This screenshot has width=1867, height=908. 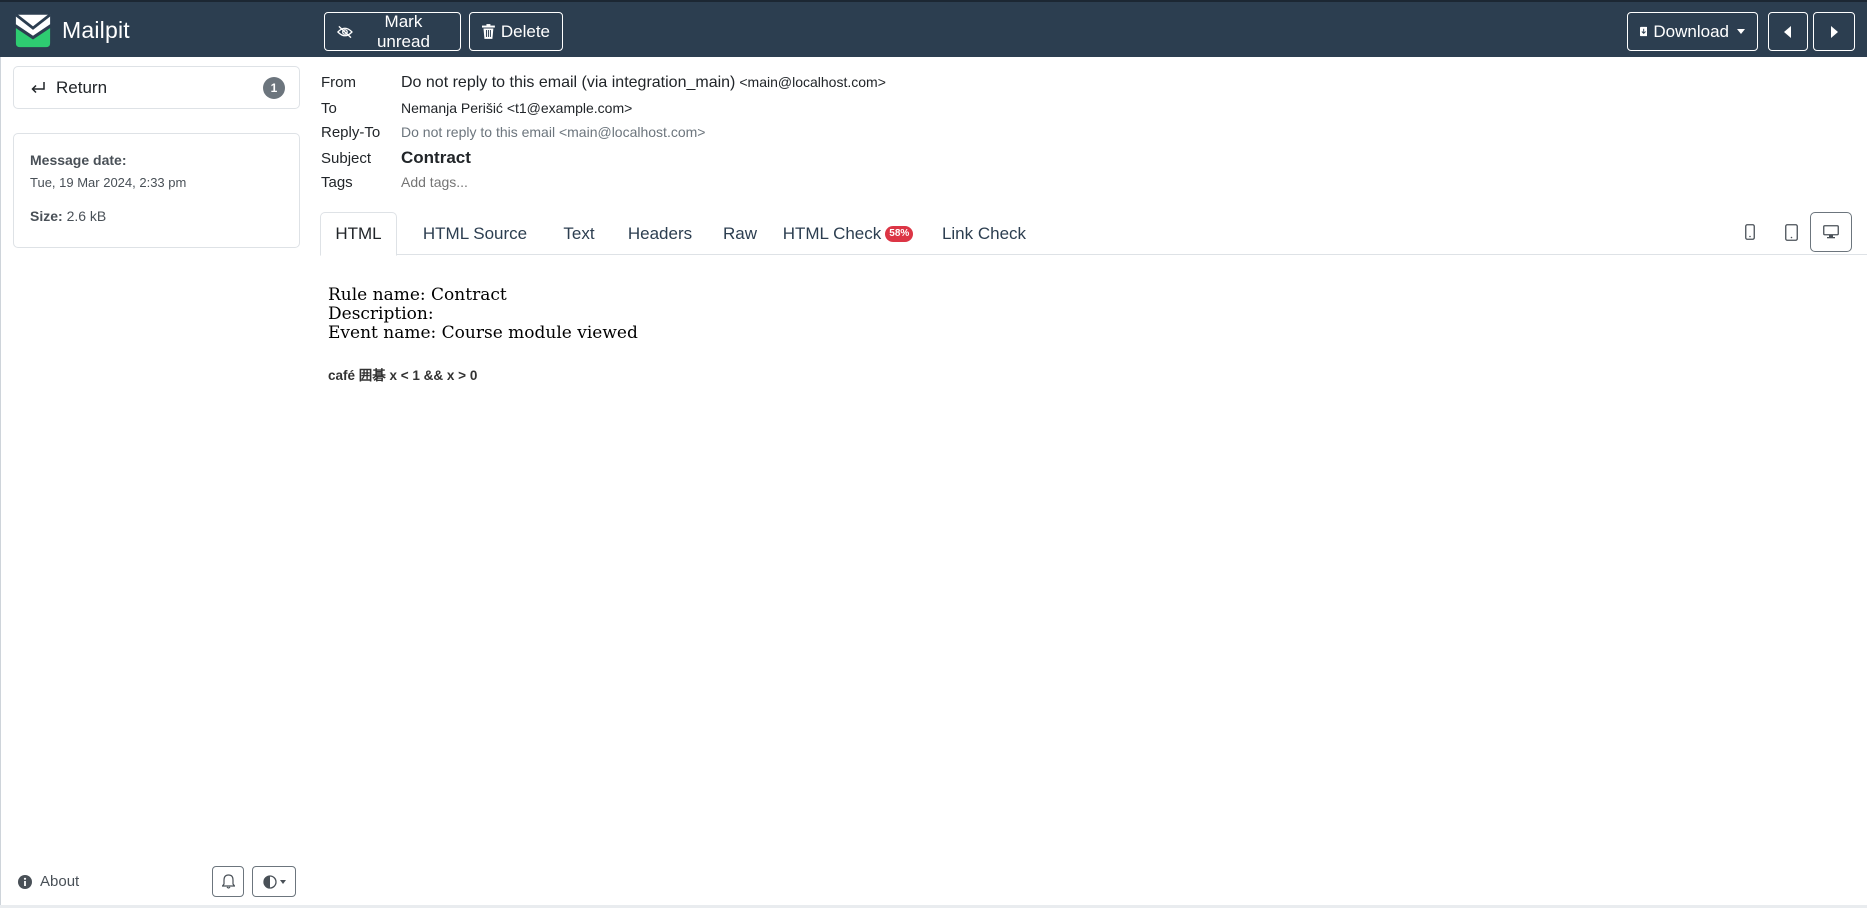 I want to click on to-label: To, so click(x=329, y=108).